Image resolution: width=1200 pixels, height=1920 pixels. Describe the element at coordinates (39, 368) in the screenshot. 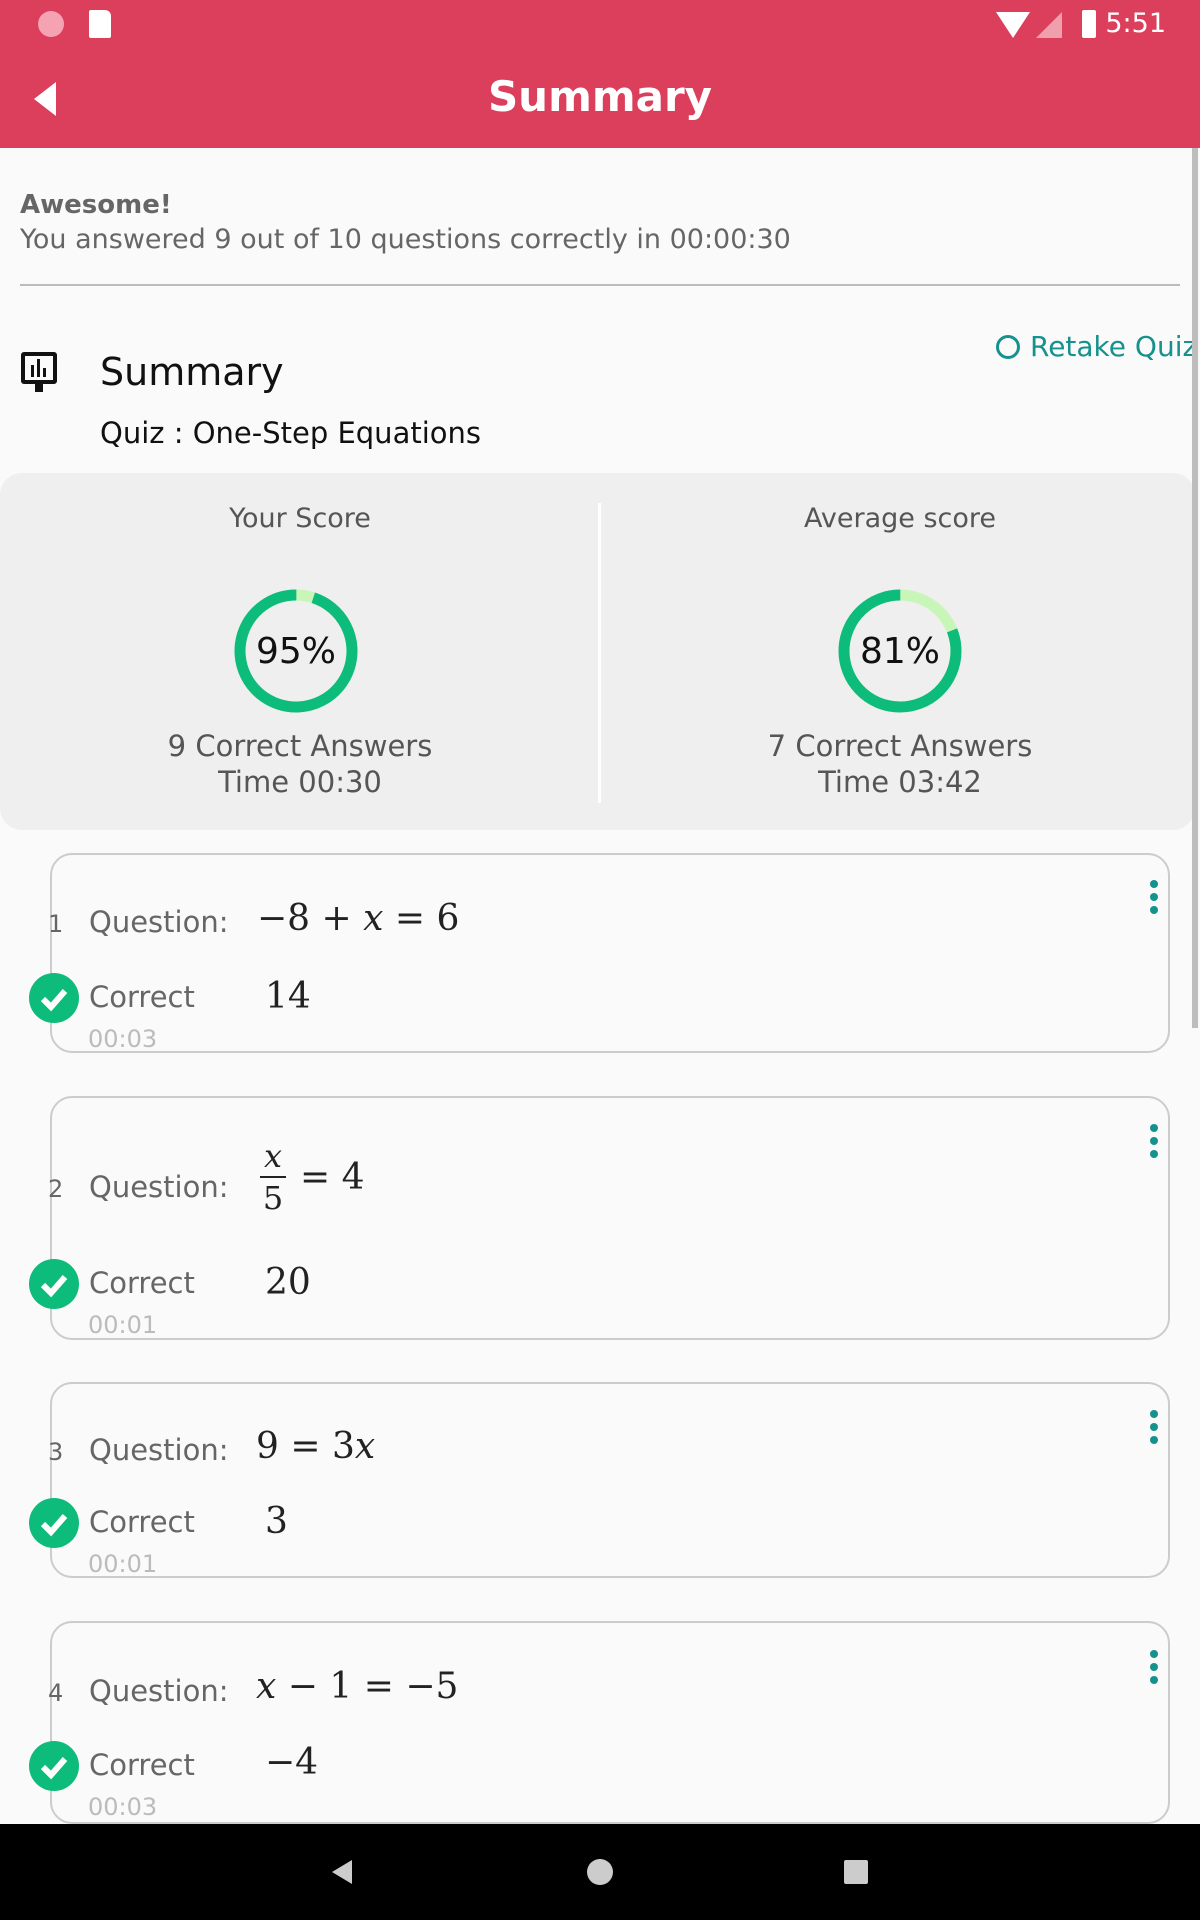

I see `summary-chart-icon` at that location.